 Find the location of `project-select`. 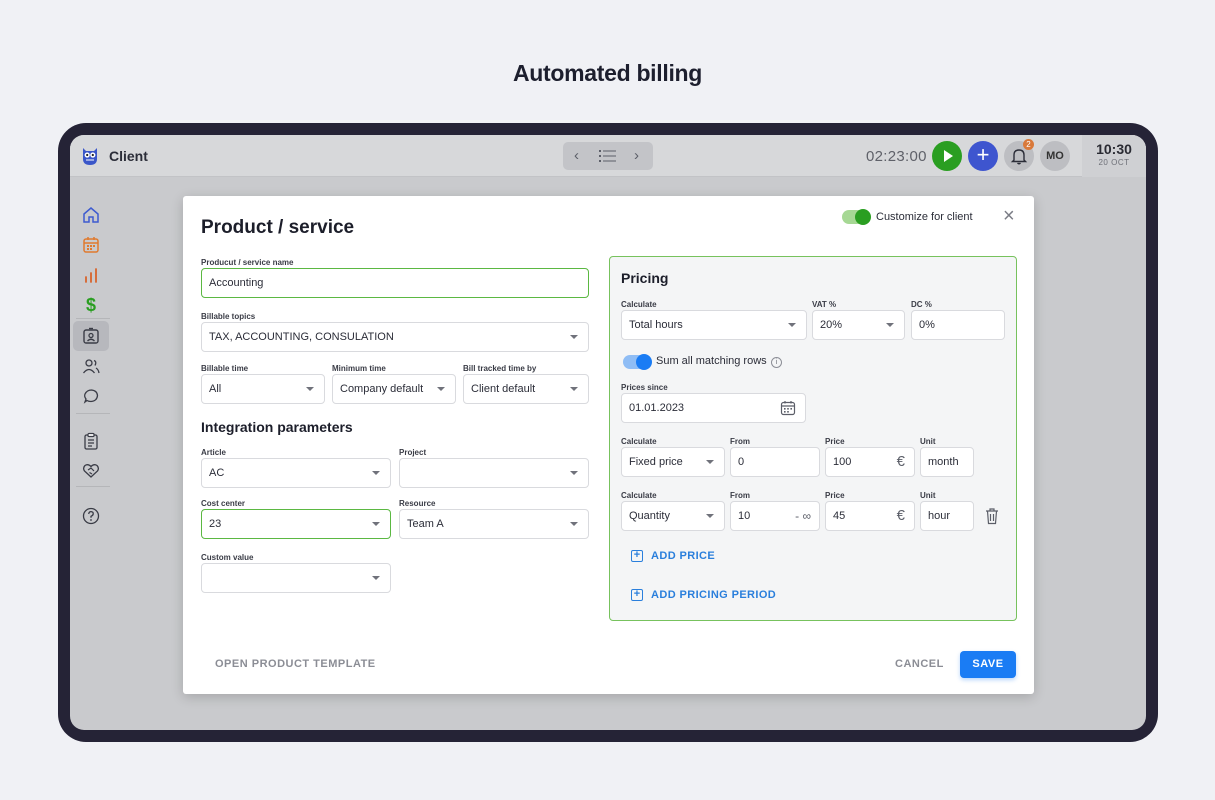

project-select is located at coordinates (494, 473).